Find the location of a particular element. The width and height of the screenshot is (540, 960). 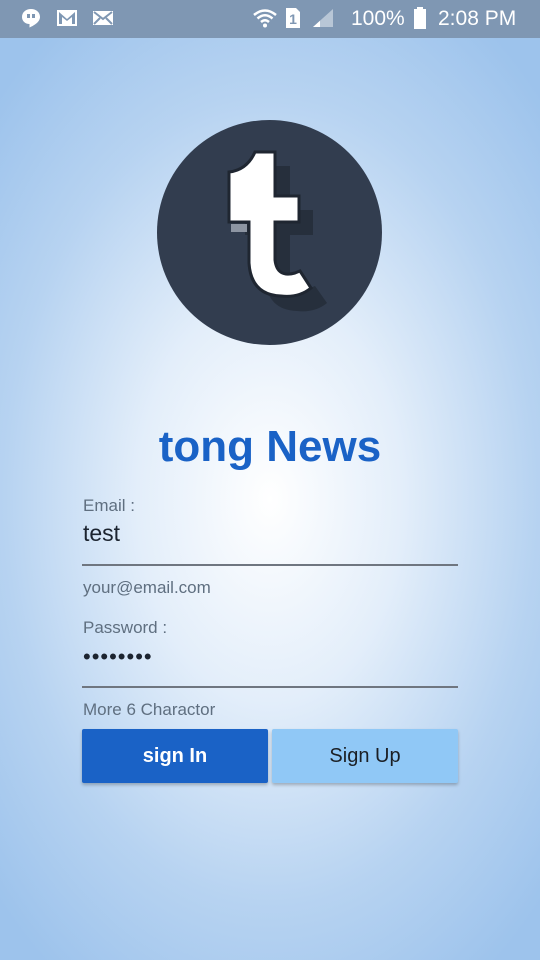

battery-percent: 100% is located at coordinates (378, 18).